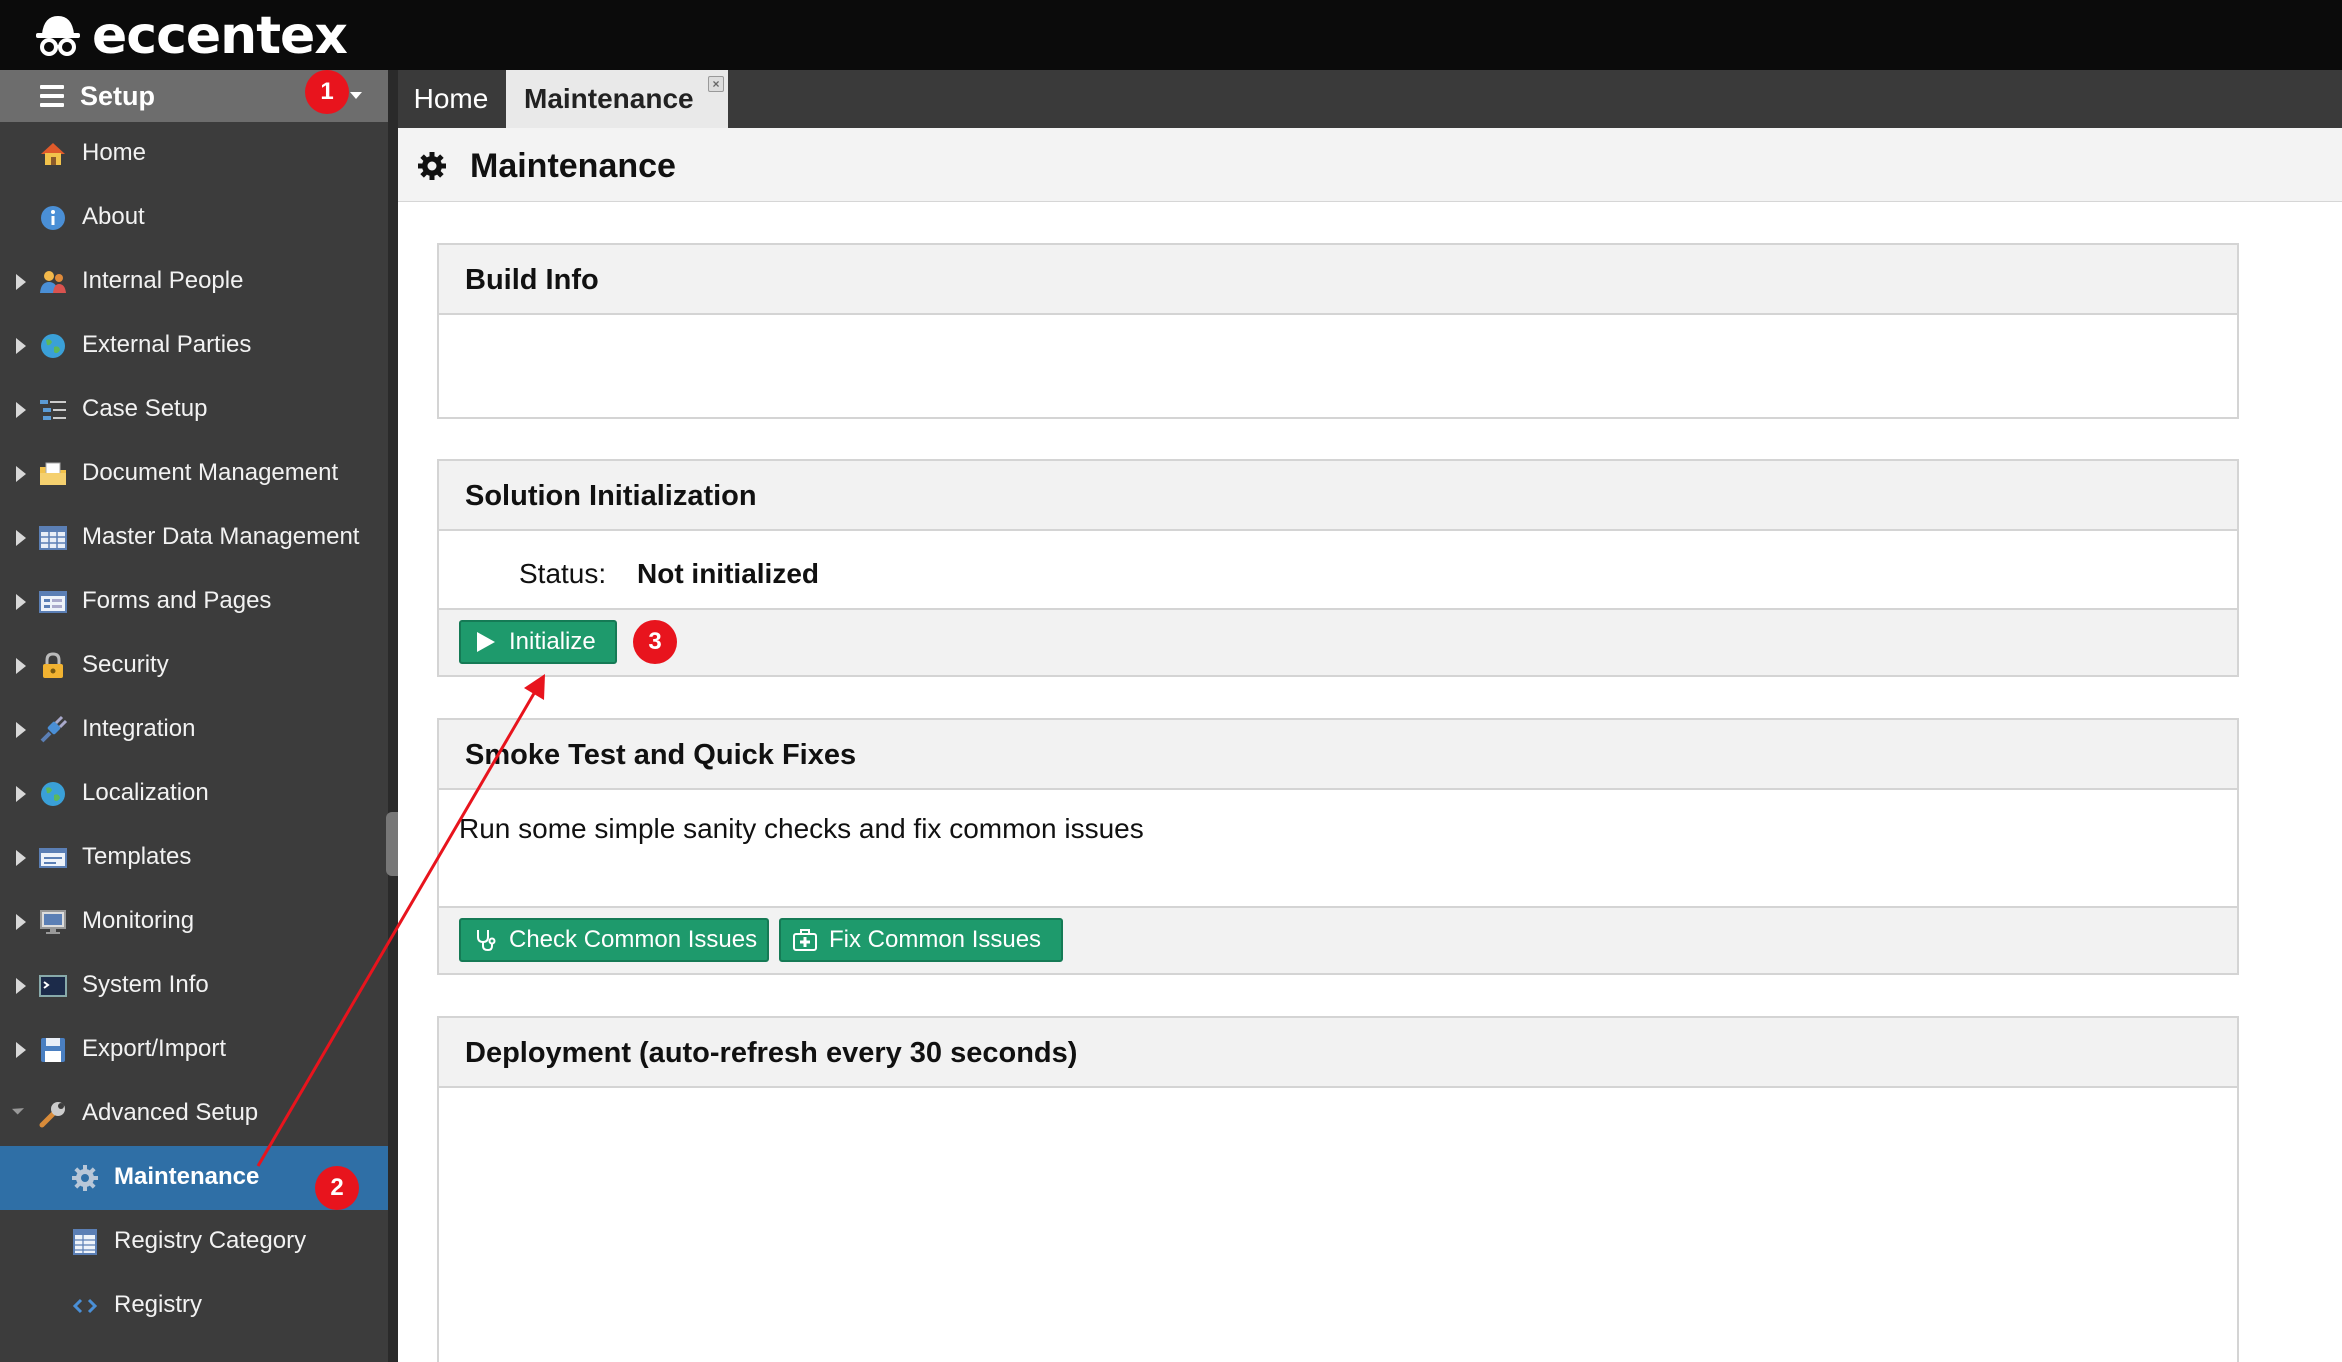  I want to click on sidebar-item-label: Monitoring, so click(138, 920).